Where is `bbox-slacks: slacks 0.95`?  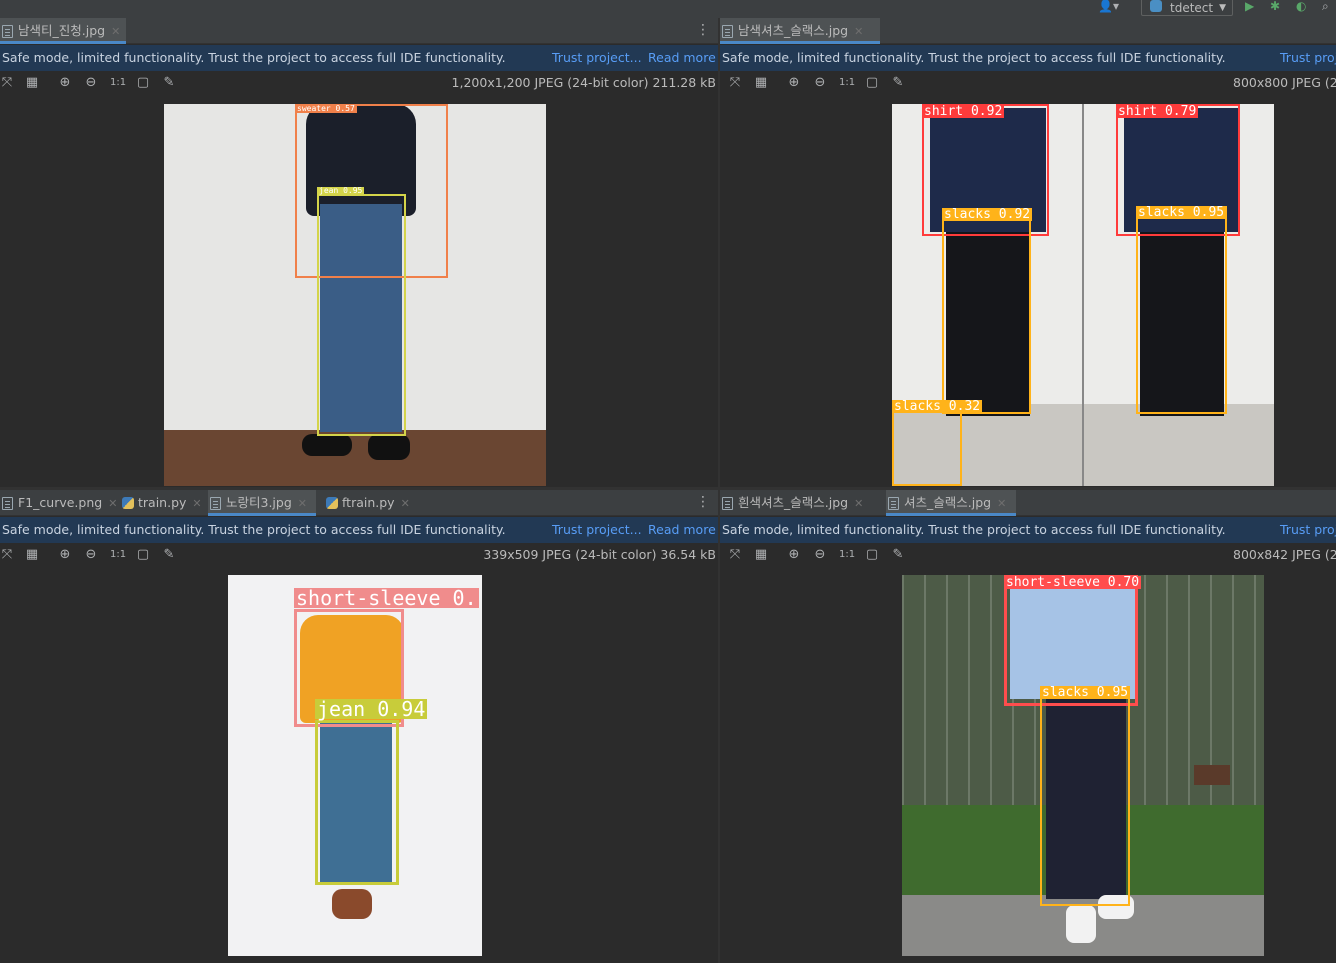 bbox-slacks: slacks 0.95 is located at coordinates (1181, 310).